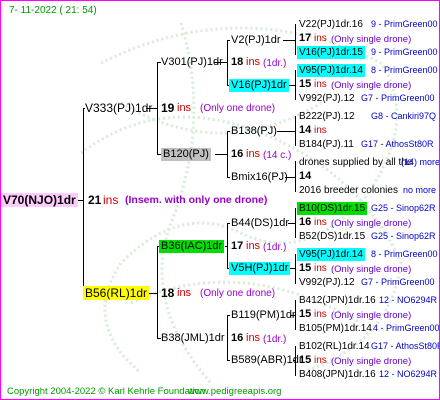 The width and height of the screenshot is (440, 400). I want to click on g4-6-parent-a: V95(PJ)1dr.14, so click(331, 254).